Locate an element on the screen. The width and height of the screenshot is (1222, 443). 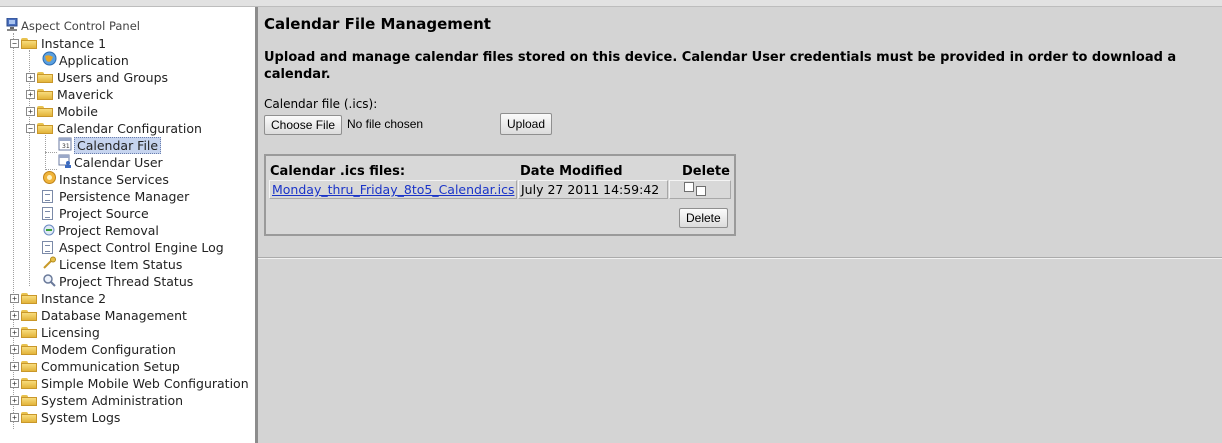
tree-item-maverick: + Maverick is located at coordinates (69, 93).